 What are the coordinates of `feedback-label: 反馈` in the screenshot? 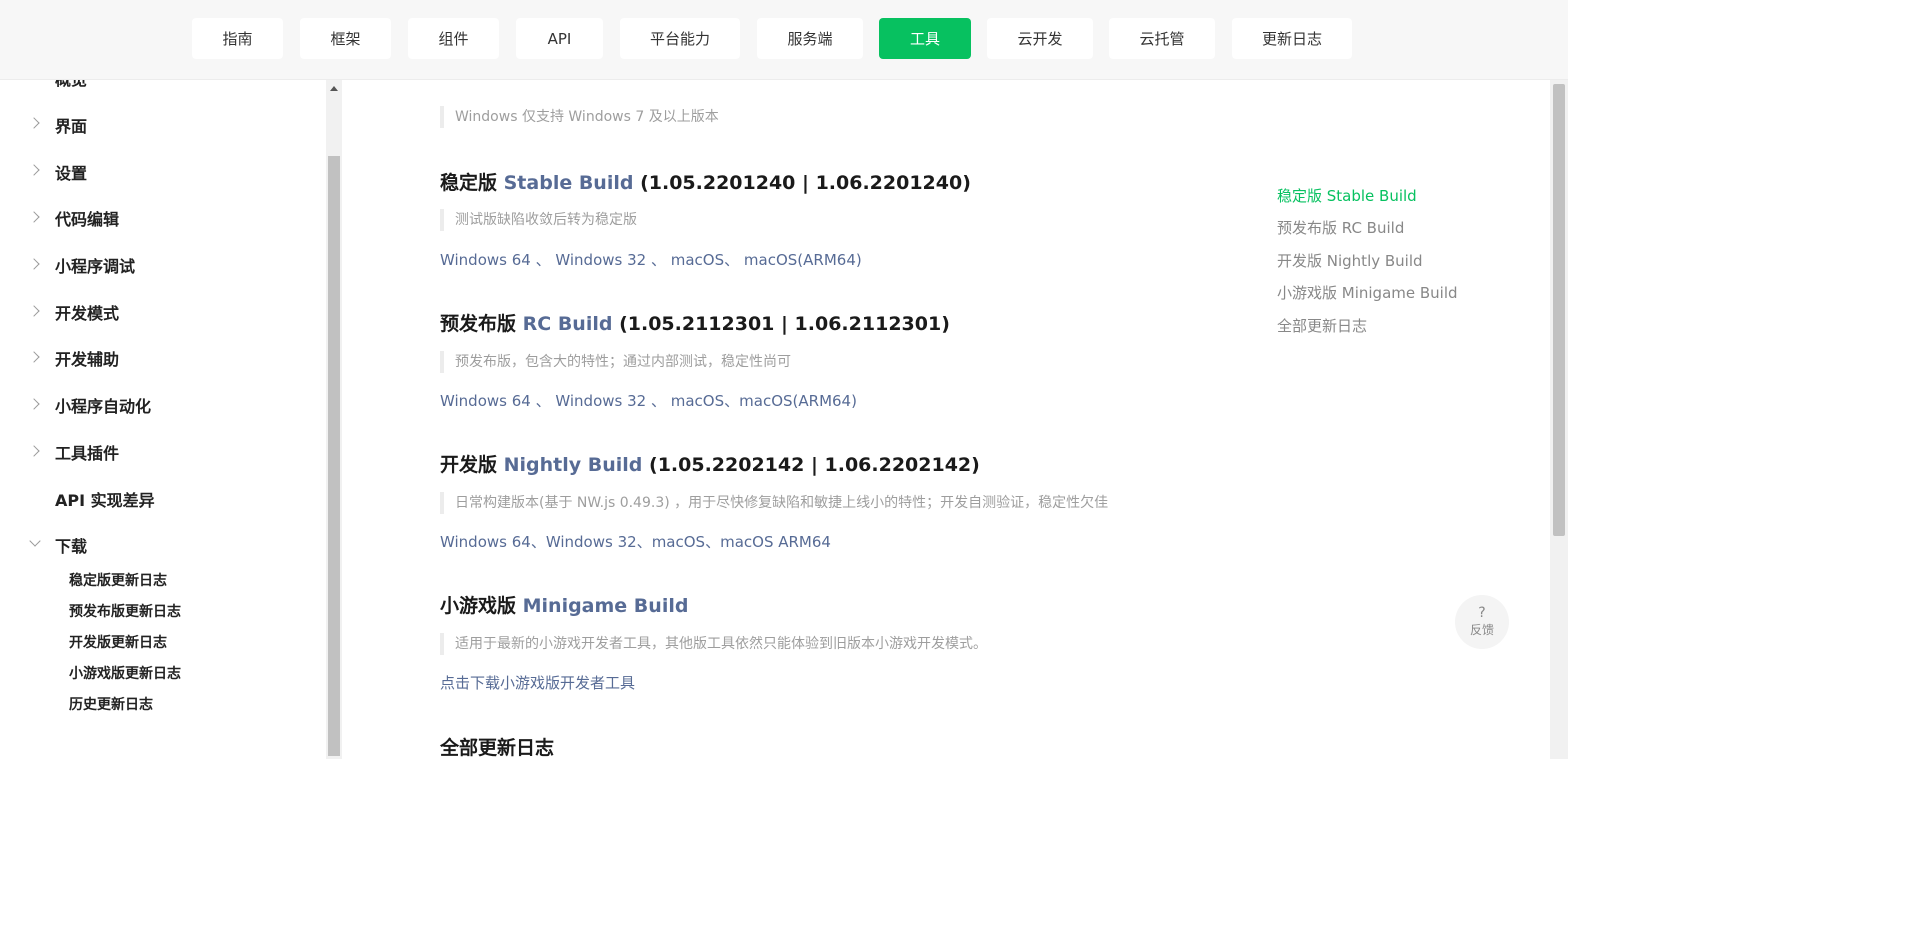 It's located at (1481, 630).